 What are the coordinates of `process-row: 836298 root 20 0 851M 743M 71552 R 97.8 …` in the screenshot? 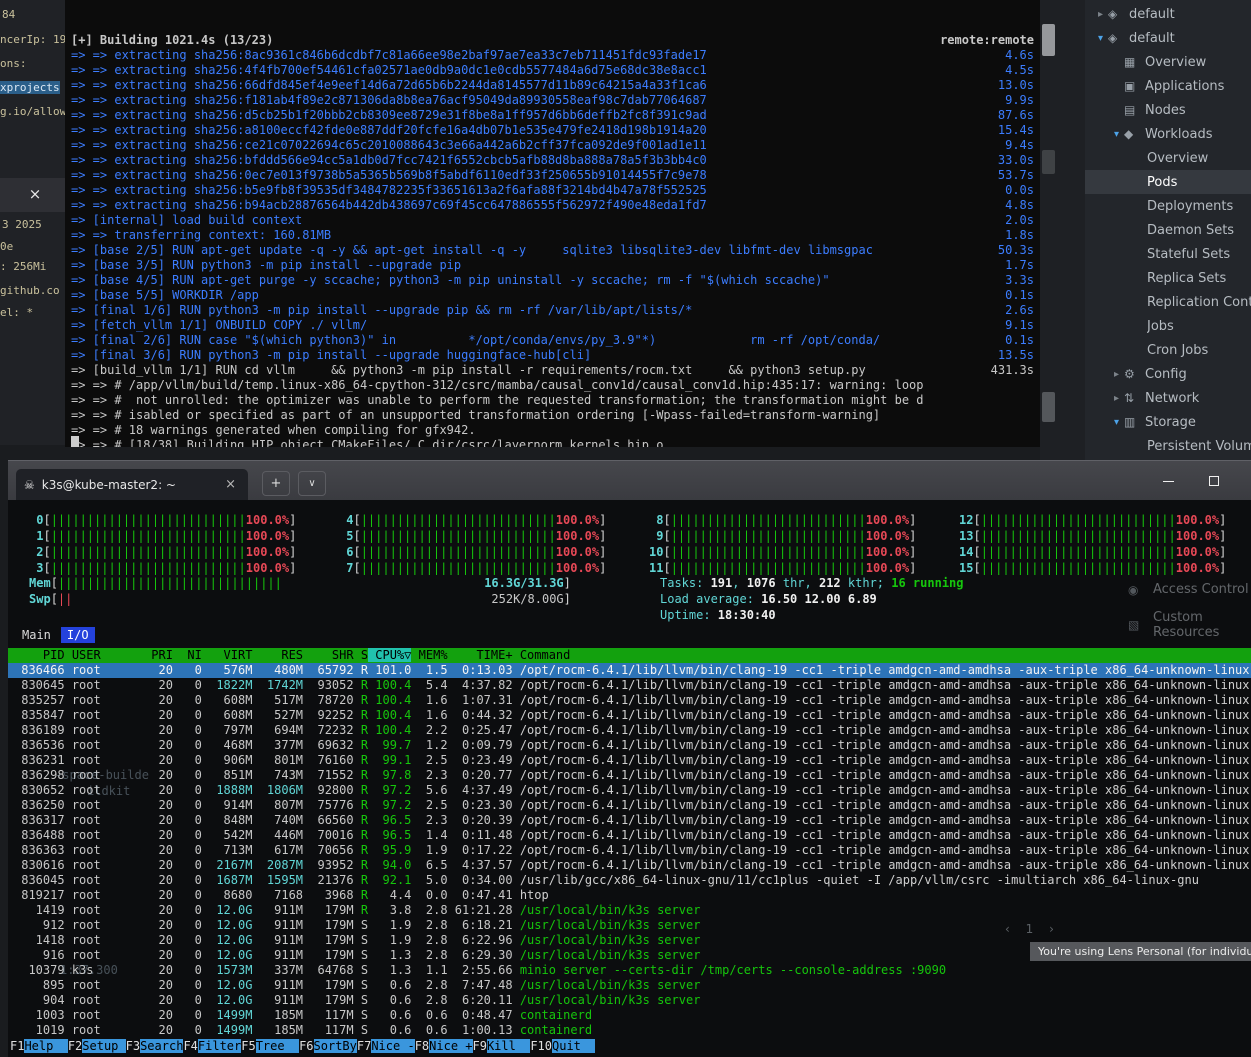 It's located at (629, 775).